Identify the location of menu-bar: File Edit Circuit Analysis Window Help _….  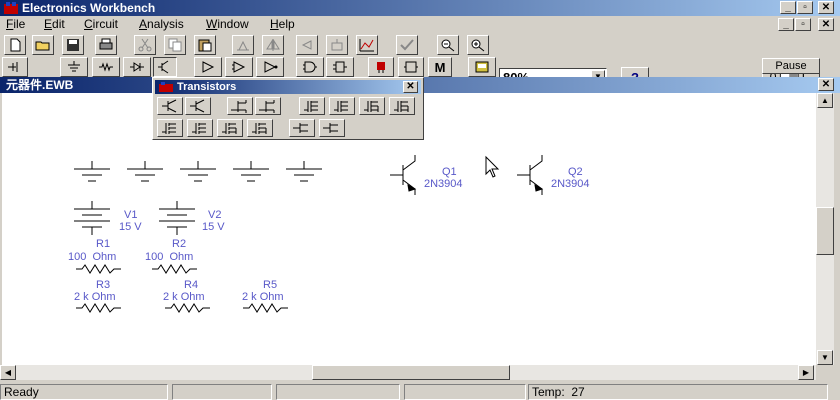
(420, 24).